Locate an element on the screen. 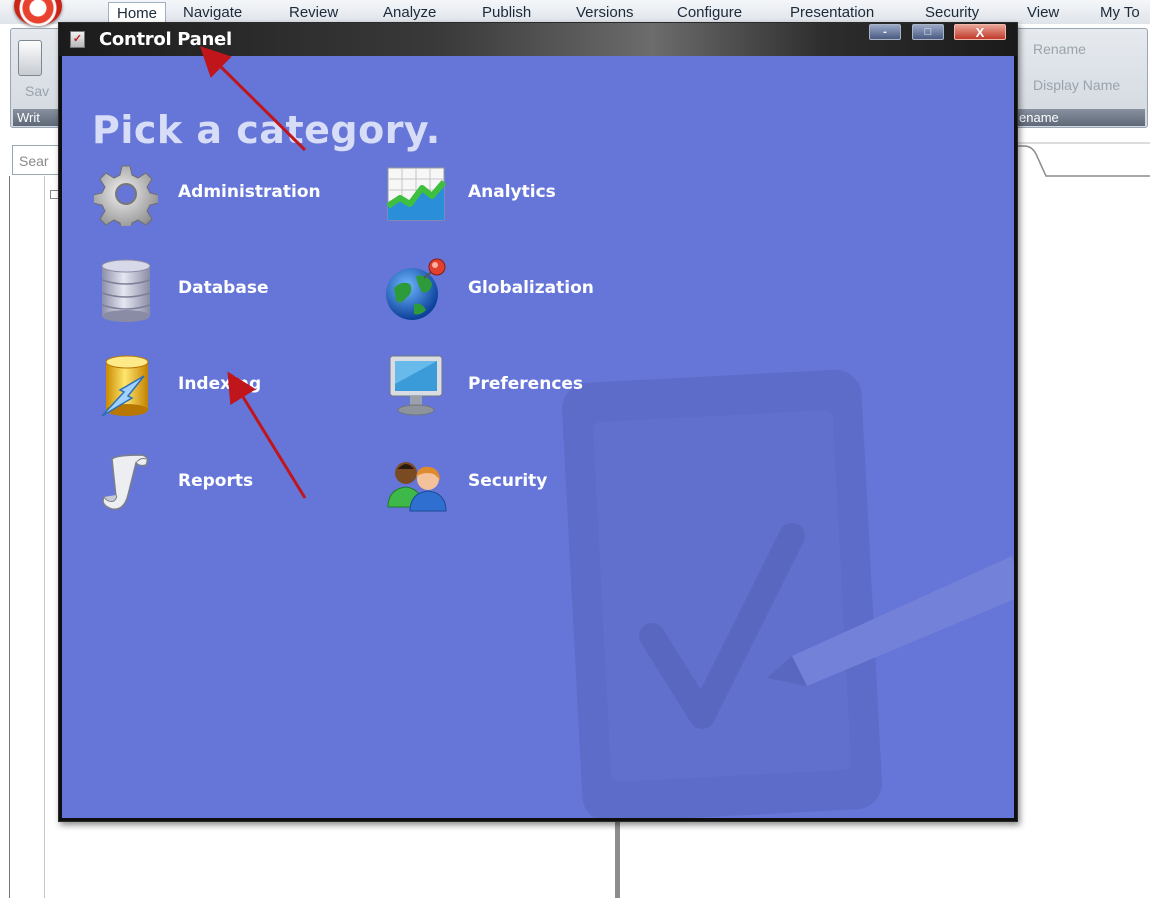 The image size is (1150, 898). category-globalization: Globalization is located at coordinates (494, 290).